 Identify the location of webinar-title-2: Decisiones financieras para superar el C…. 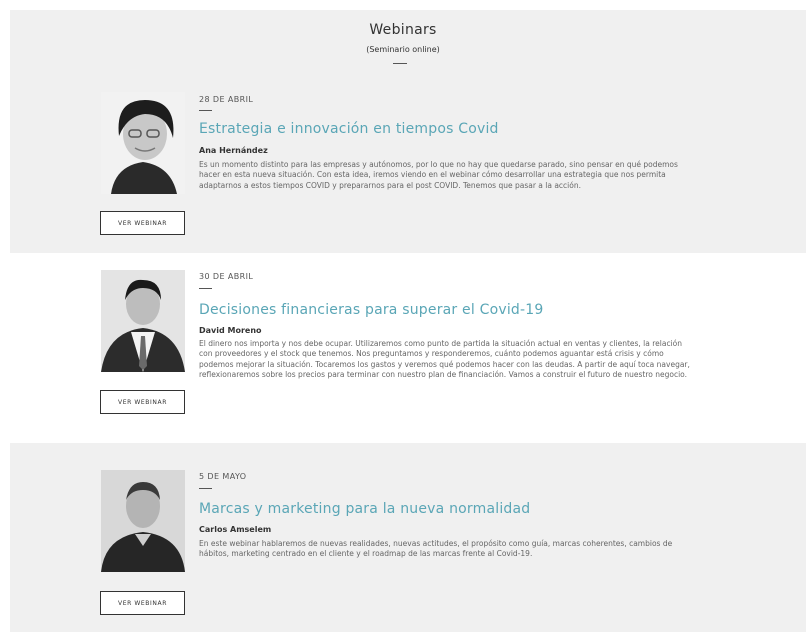
(371, 310).